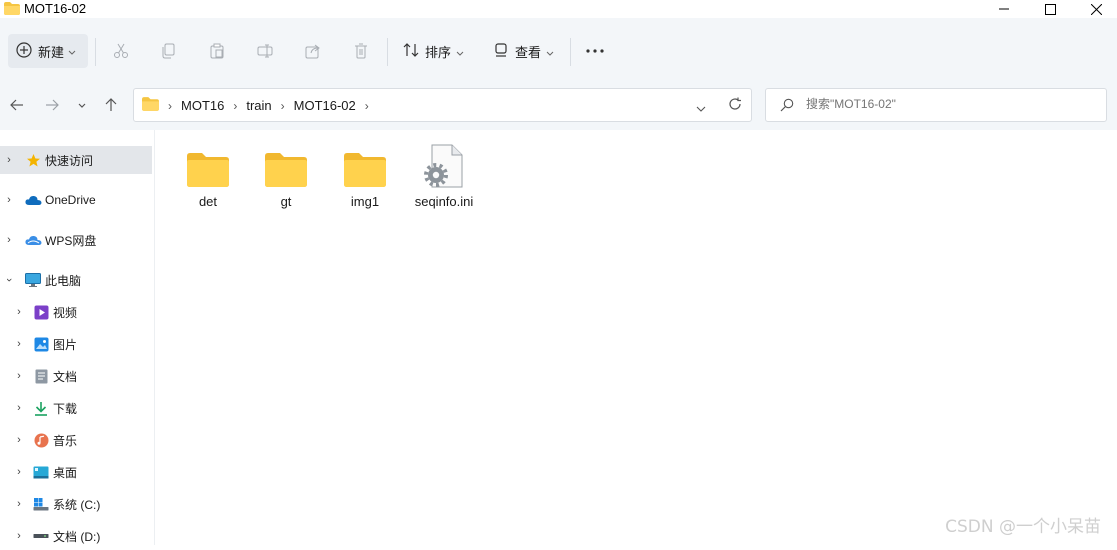  I want to click on search-input, so click(951, 104).